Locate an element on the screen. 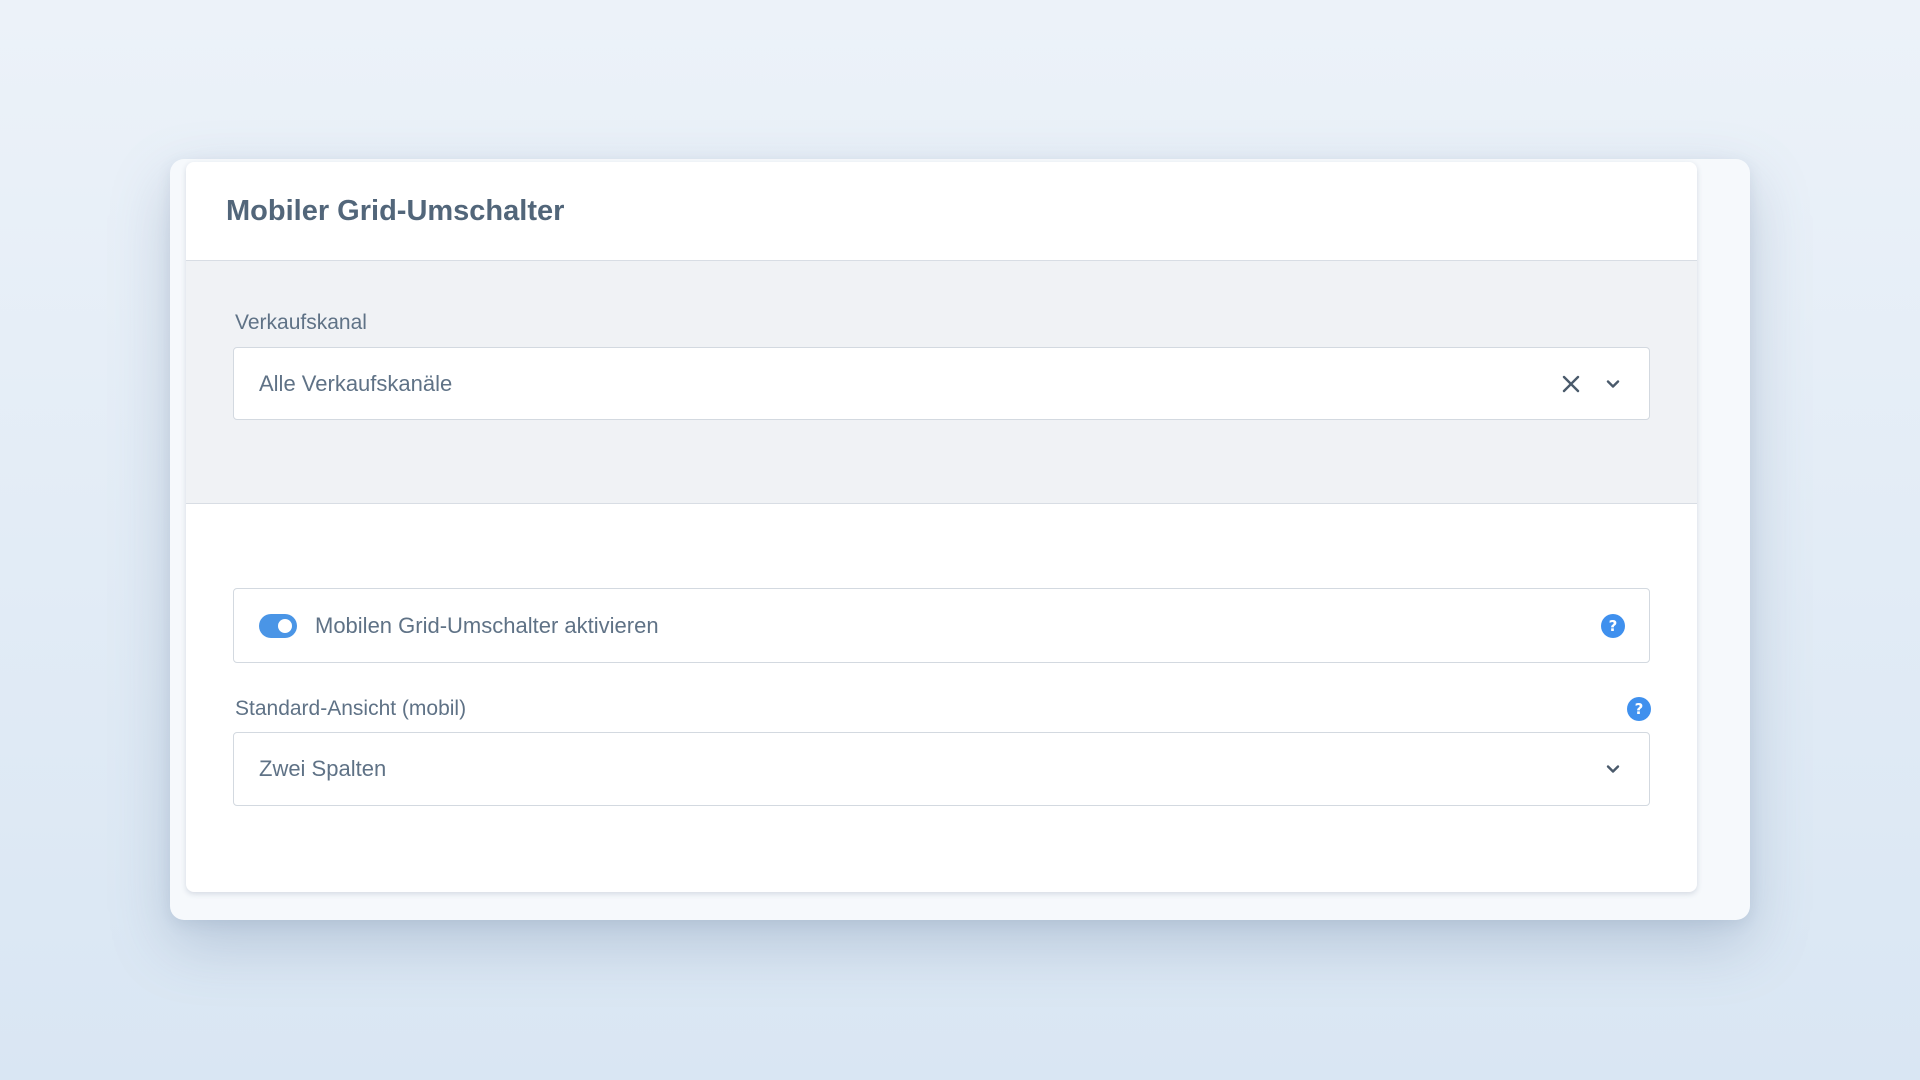 Image resolution: width=1920 pixels, height=1080 pixels. grid-switcher-toggle is located at coordinates (278, 625).